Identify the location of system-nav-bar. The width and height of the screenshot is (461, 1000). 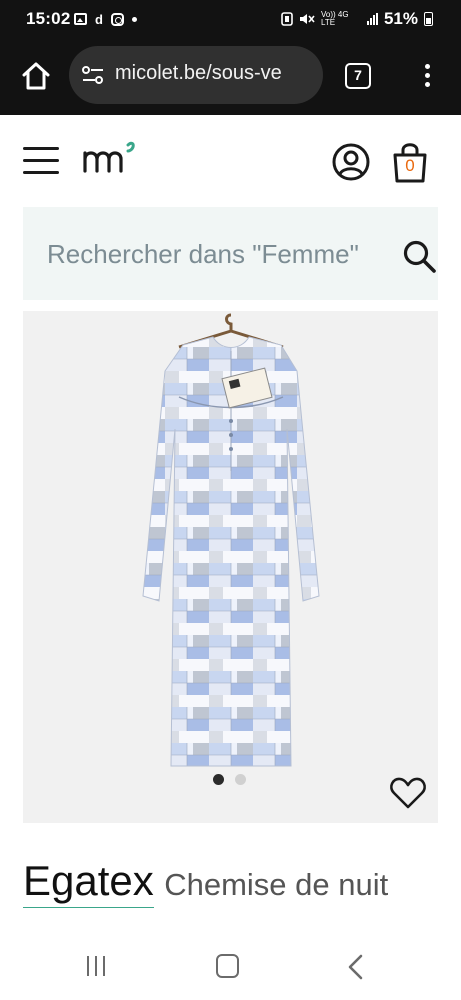
(230, 966).